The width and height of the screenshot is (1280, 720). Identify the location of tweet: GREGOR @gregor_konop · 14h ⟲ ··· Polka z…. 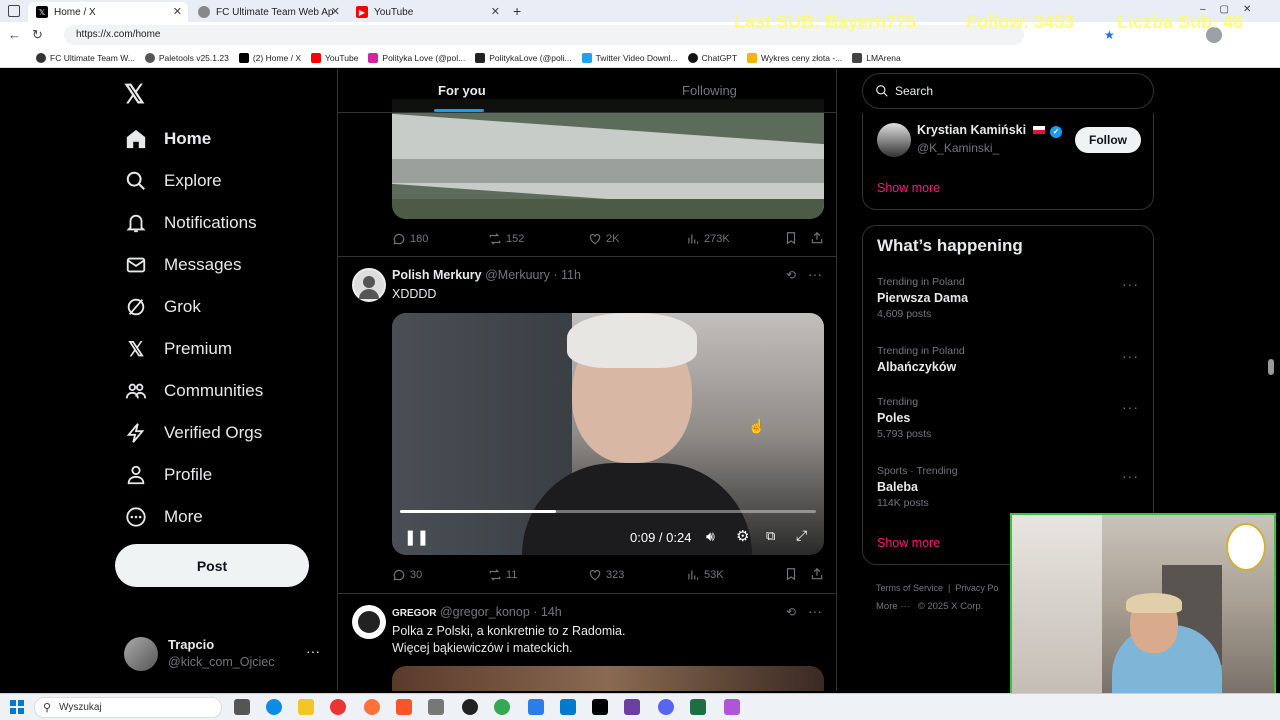
(587, 642).